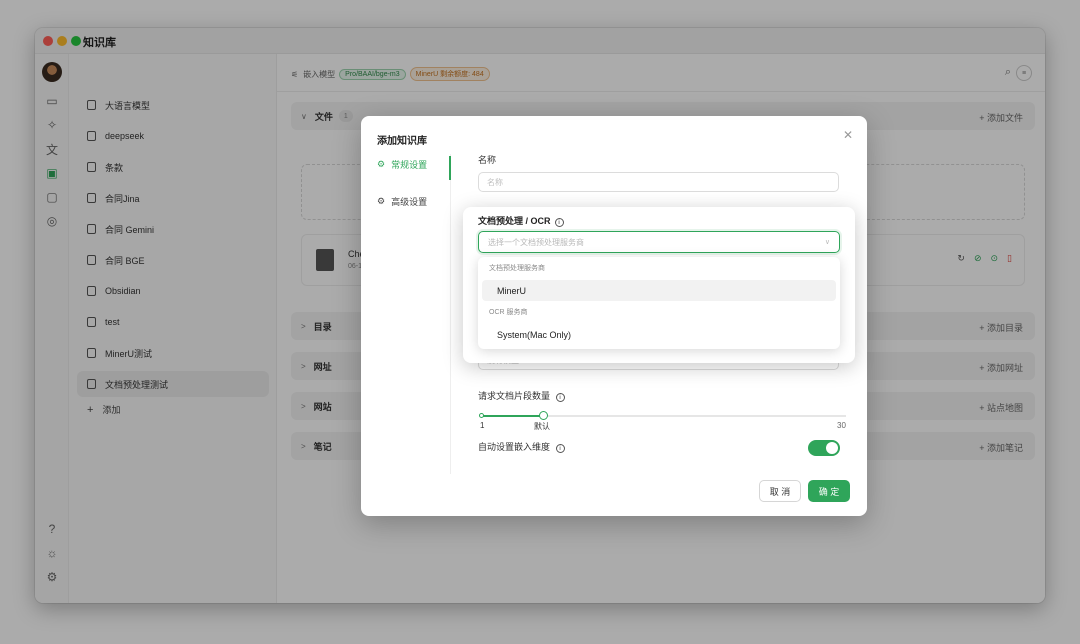 This screenshot has width=1080, height=644. Describe the element at coordinates (482, 425) in the screenshot. I see `slider-min-label: 1` at that location.